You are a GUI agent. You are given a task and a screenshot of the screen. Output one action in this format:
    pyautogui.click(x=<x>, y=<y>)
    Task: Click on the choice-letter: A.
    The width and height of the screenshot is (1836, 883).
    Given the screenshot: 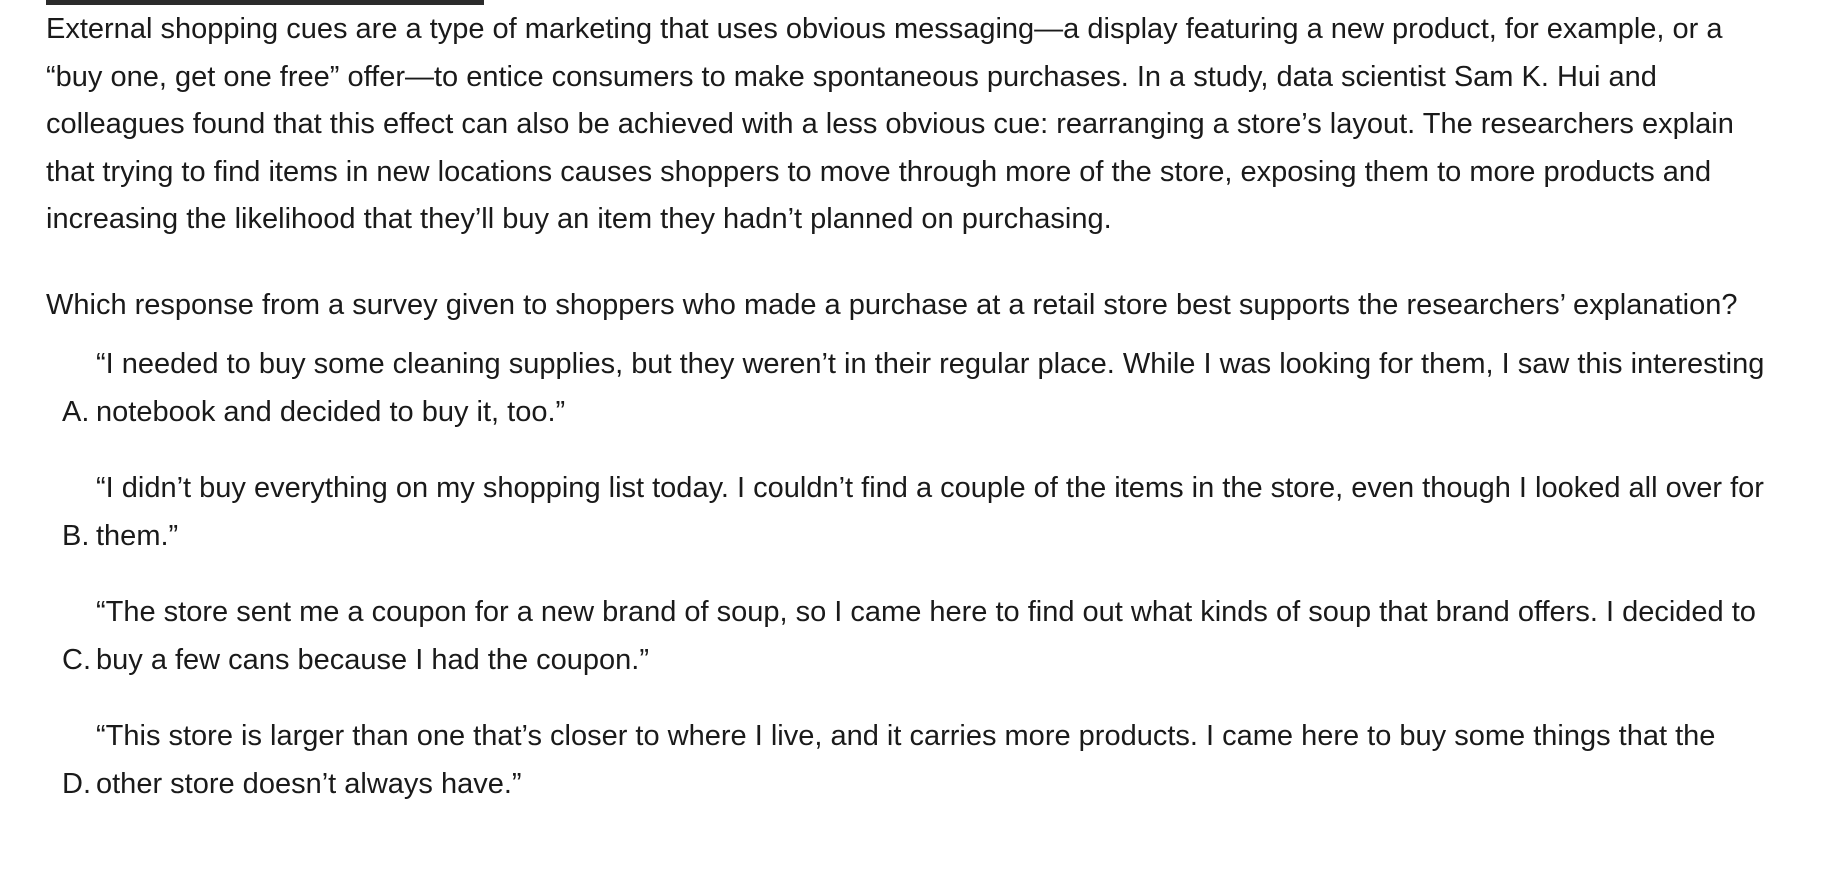 What is the action you would take?
    pyautogui.click(x=71, y=413)
    